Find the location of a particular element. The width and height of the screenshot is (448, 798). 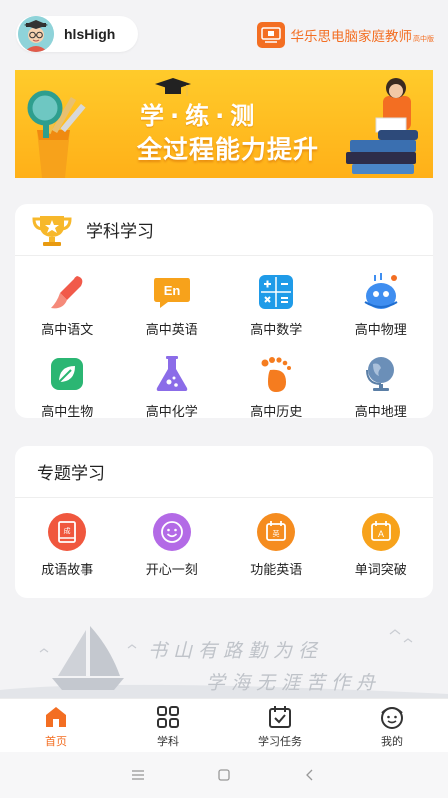

subject-chemistry: 高中化学 is located at coordinates (172, 387).